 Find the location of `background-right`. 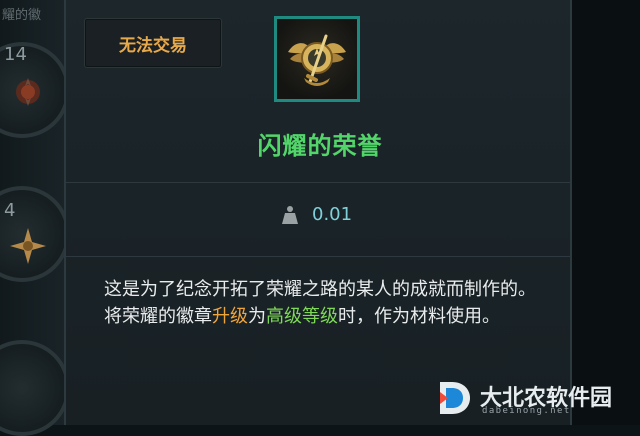

background-right is located at coordinates (606, 212).